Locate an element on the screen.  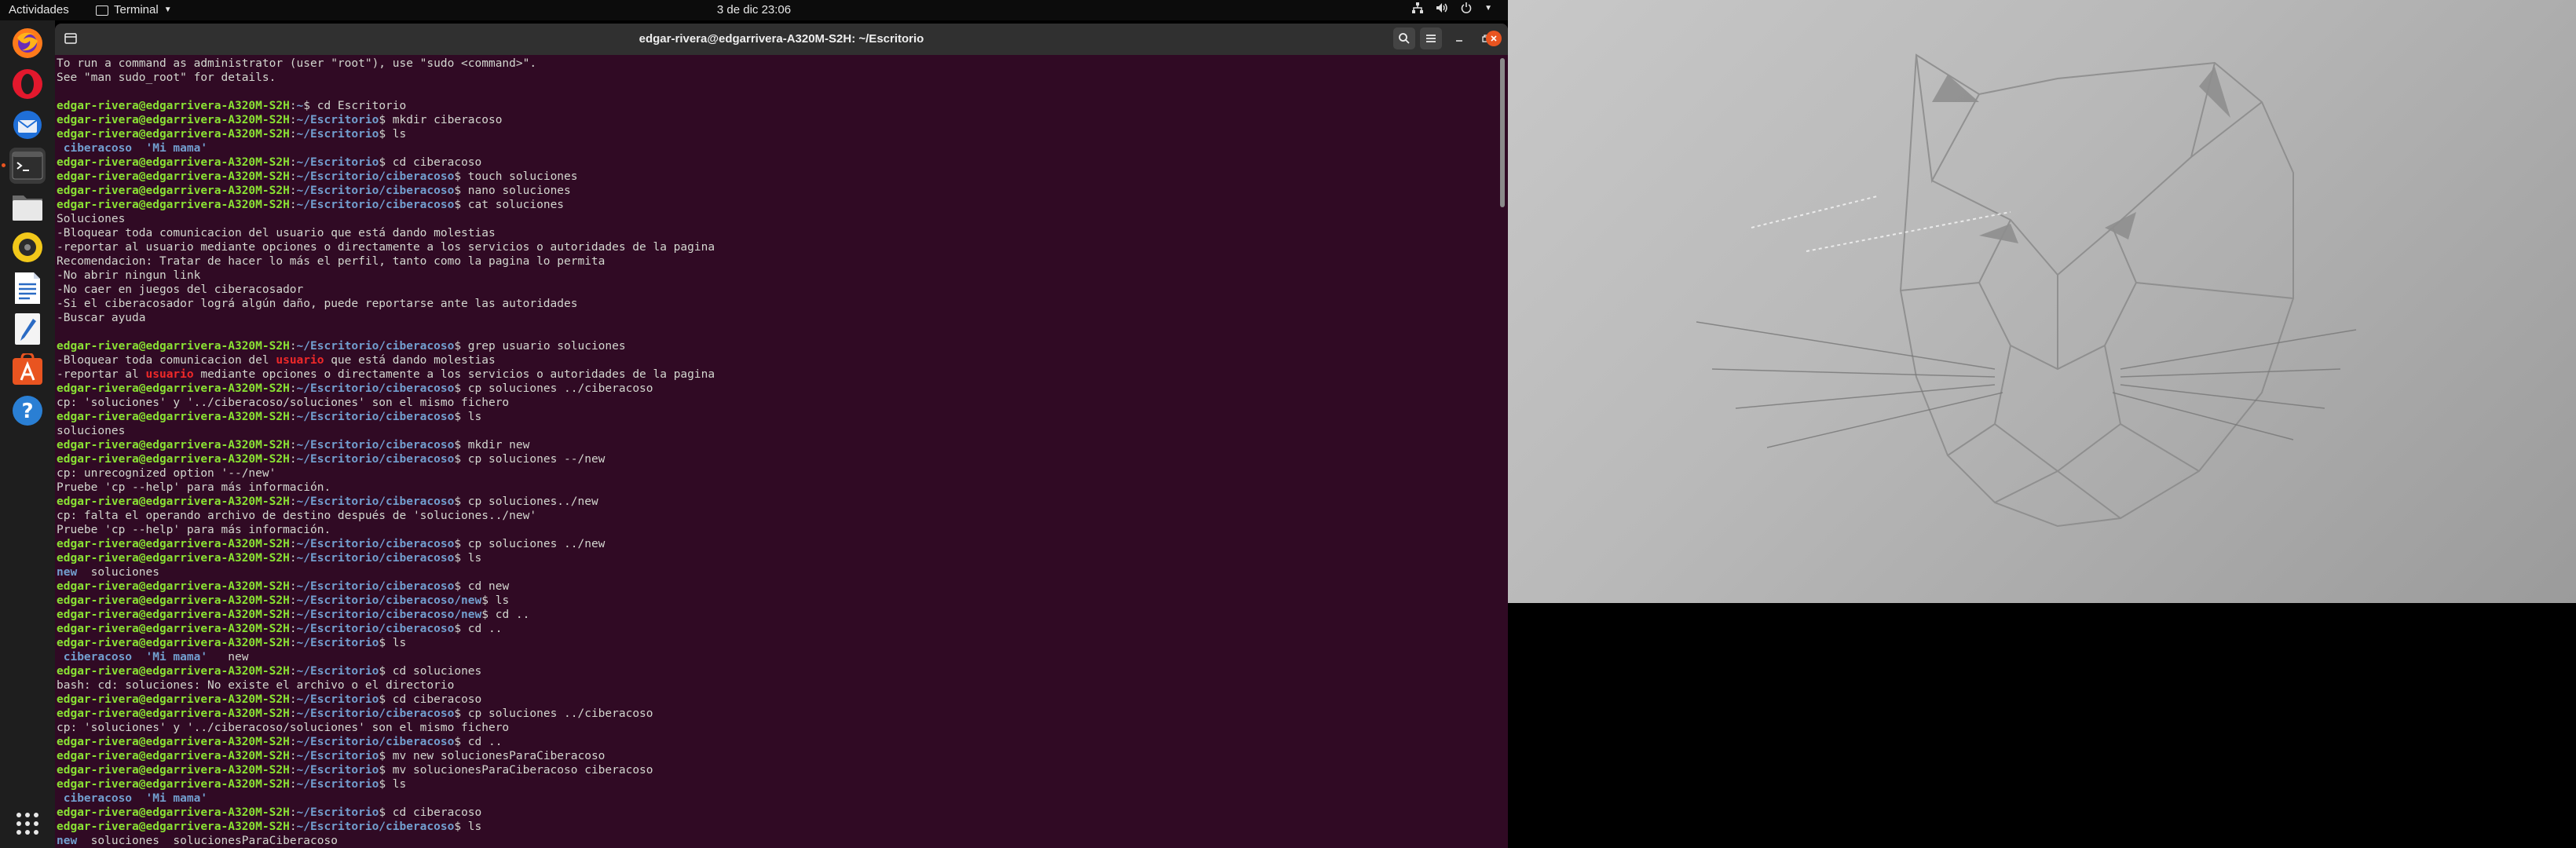
show-applications-button is located at coordinates (28, 824).